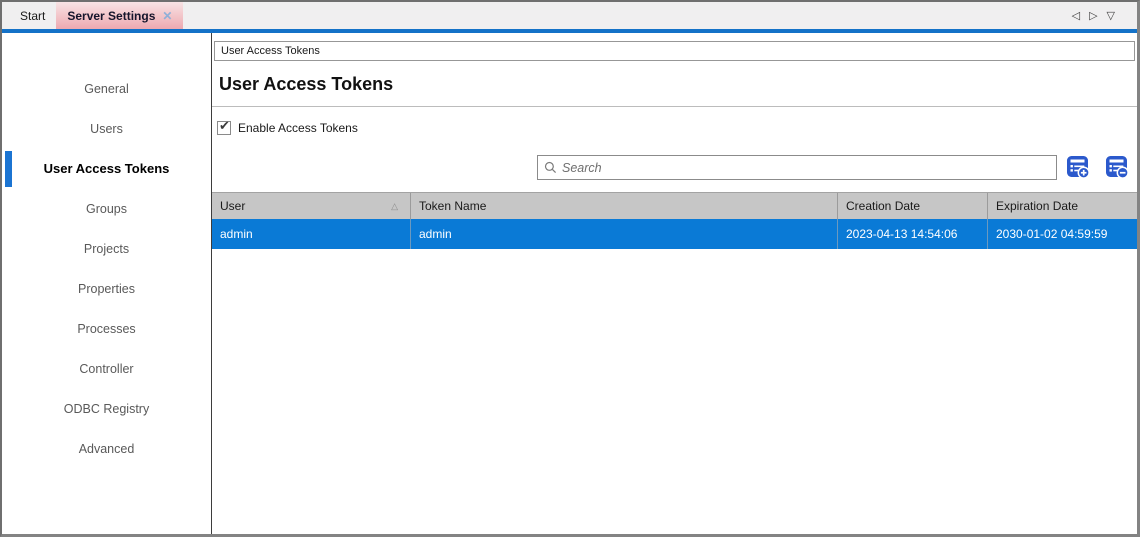 This screenshot has height=537, width=1140. Describe the element at coordinates (298, 128) in the screenshot. I see `enable-access-tokens-label: Enable Access Tokens` at that location.